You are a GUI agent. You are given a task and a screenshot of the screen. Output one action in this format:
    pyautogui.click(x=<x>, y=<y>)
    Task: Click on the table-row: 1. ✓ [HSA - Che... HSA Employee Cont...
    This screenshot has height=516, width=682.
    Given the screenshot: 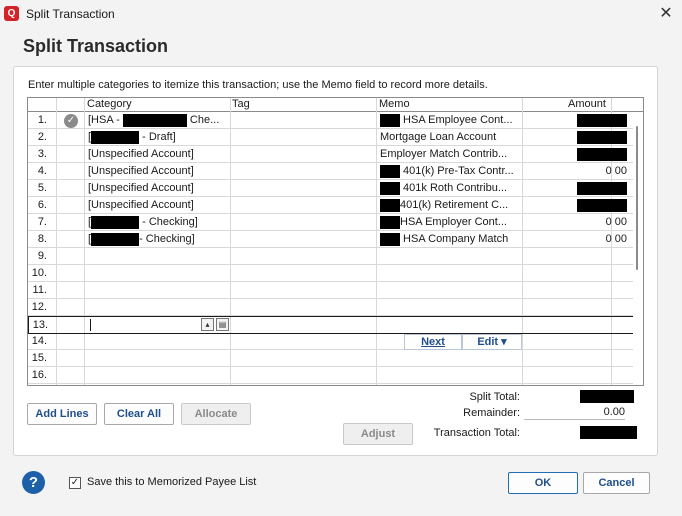 What is the action you would take?
    pyautogui.click(x=335, y=120)
    